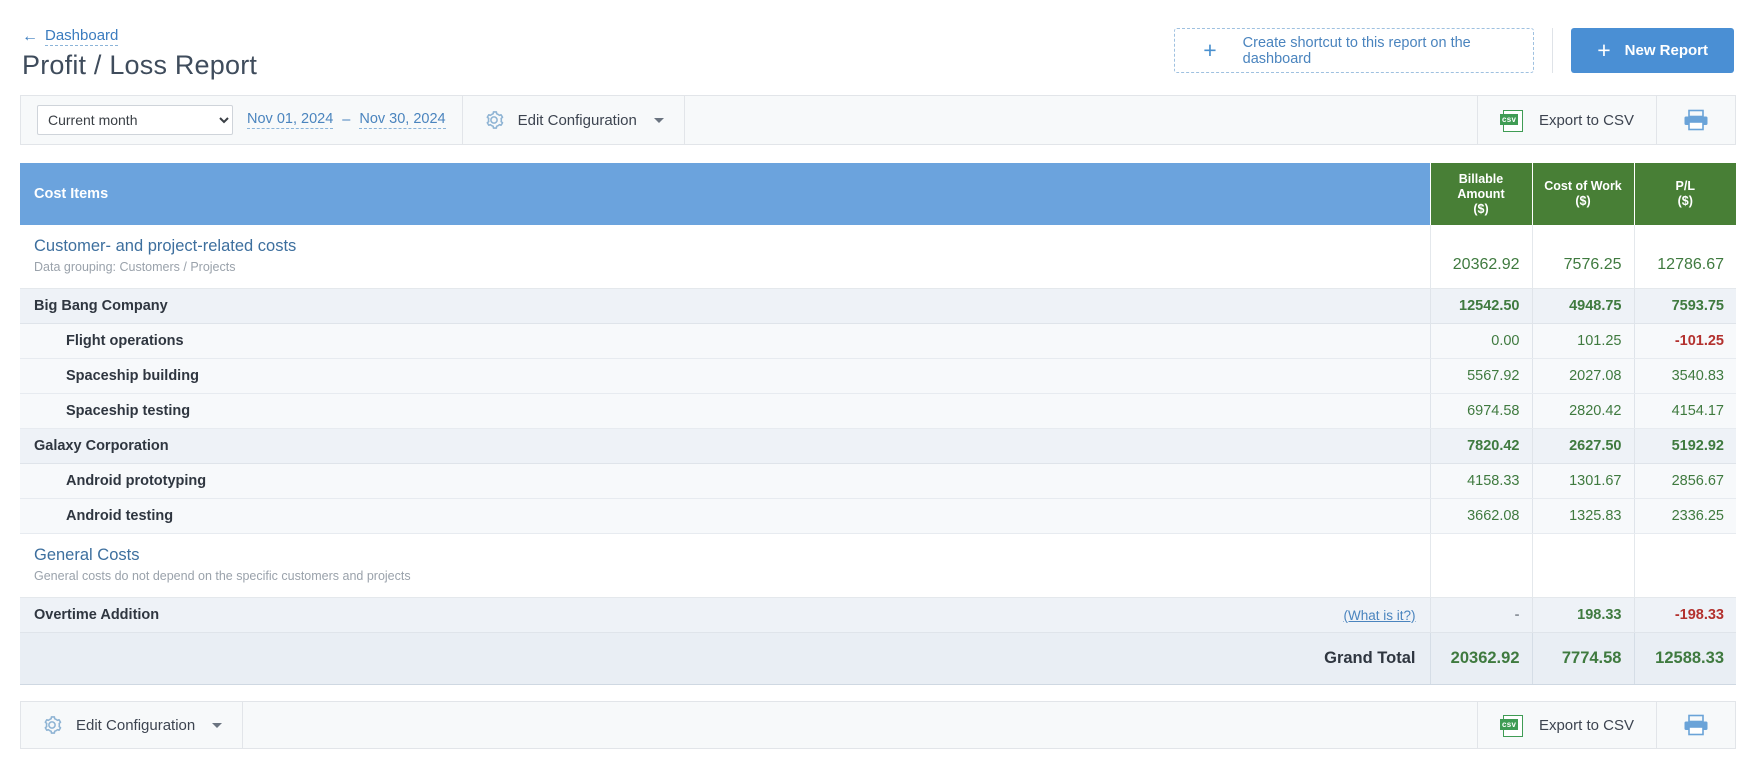 The width and height of the screenshot is (1756, 760). I want to click on section-title: General Costs, so click(87, 555).